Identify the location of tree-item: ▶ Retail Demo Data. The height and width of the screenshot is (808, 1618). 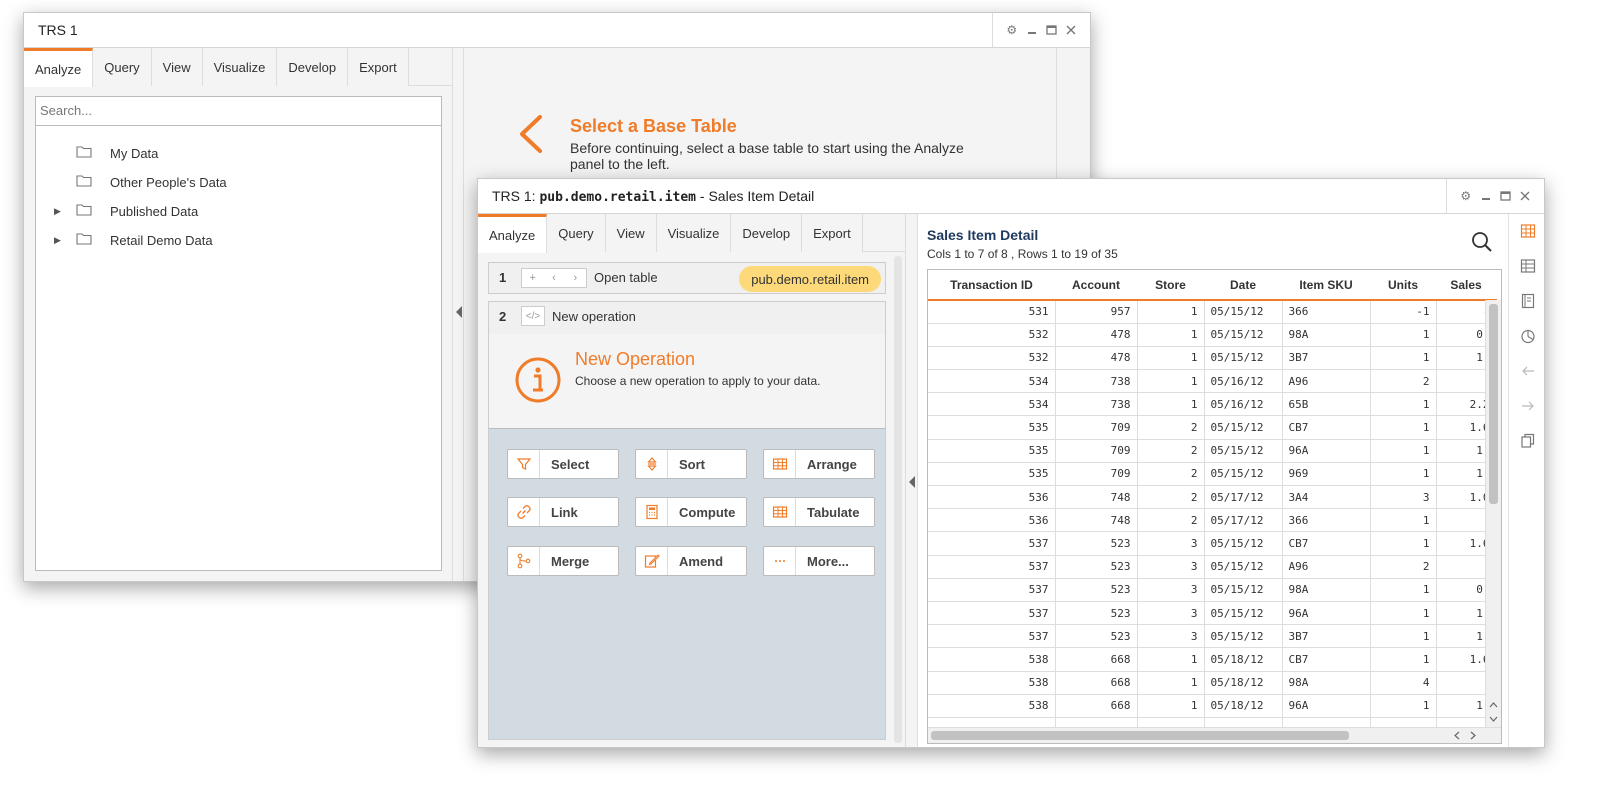
(238, 240).